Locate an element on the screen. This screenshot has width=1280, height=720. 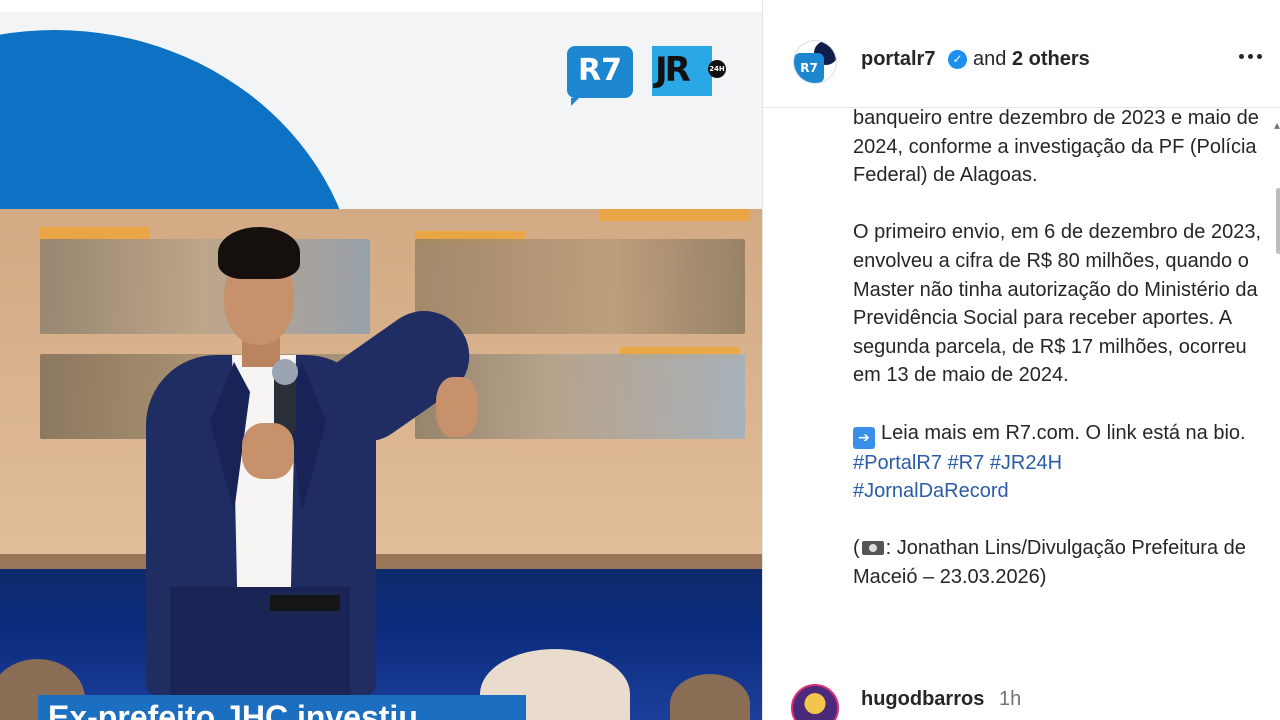
r7-logo: R7 is located at coordinates (600, 76).